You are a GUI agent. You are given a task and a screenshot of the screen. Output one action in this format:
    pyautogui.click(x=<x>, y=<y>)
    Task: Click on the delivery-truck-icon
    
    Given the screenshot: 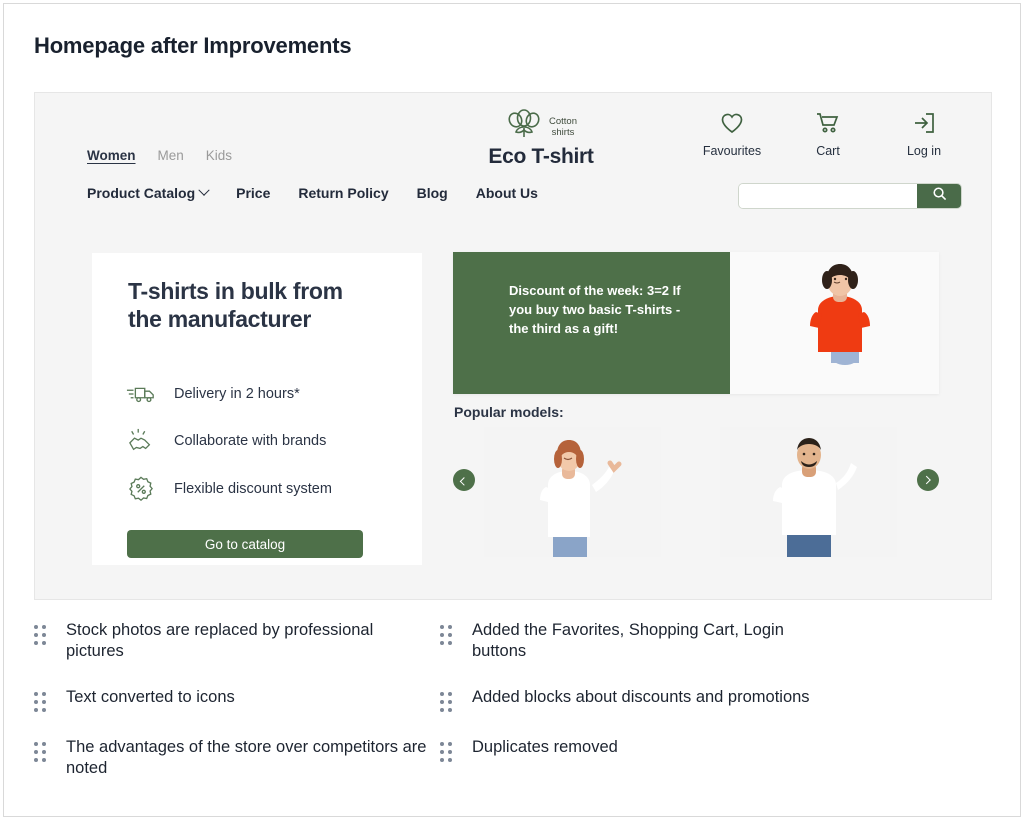 What is the action you would take?
    pyautogui.click(x=141, y=394)
    